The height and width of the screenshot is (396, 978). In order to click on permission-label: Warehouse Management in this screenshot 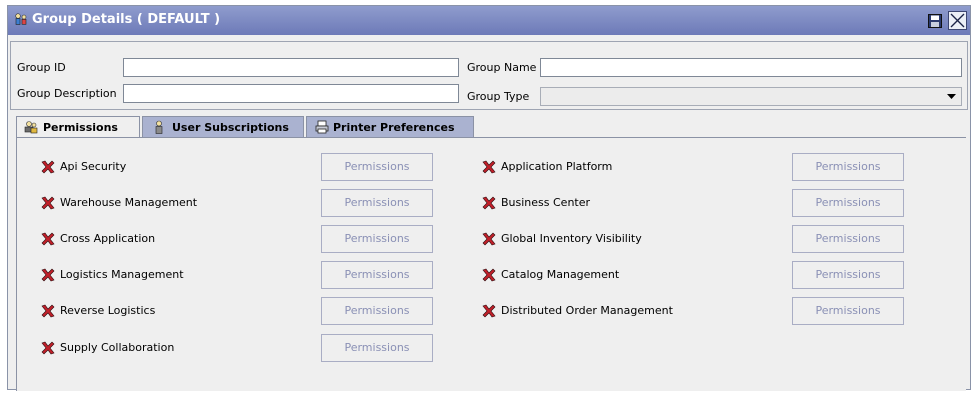, I will do `click(129, 202)`.